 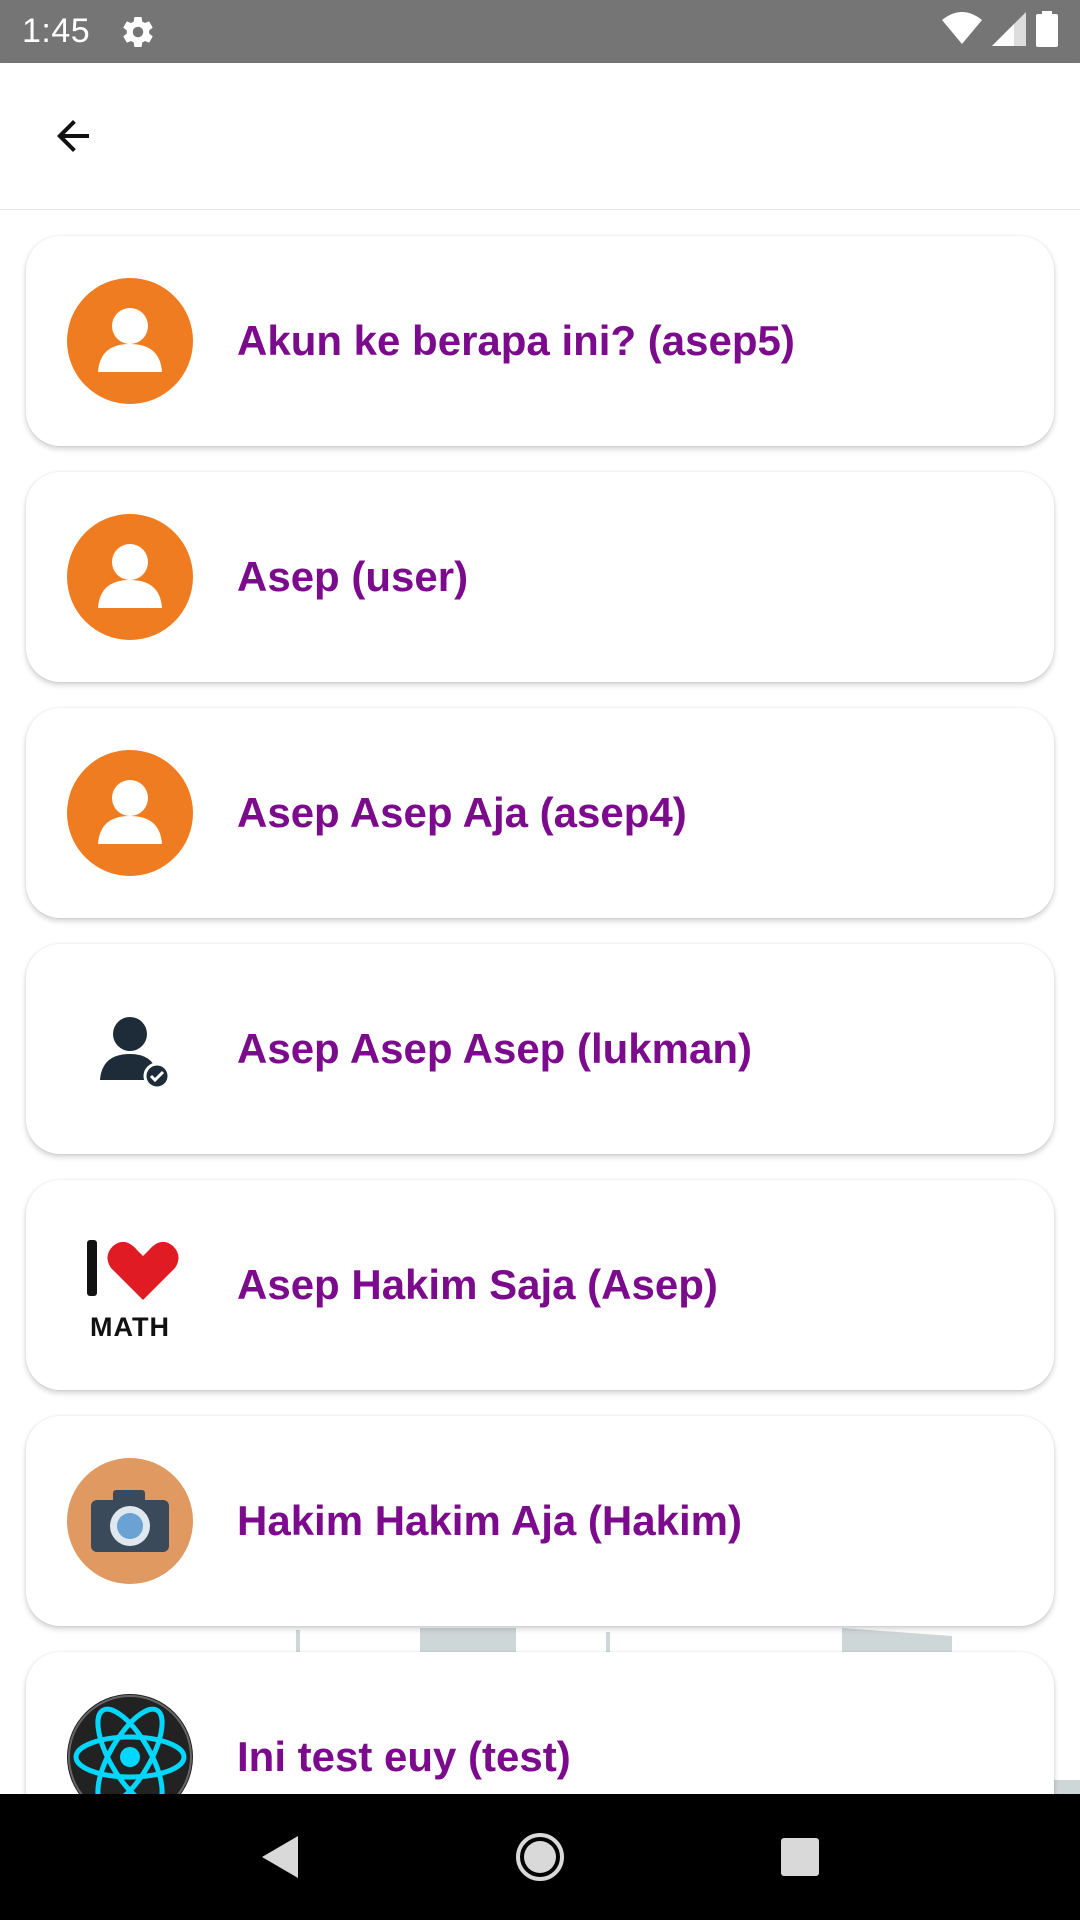 I want to click on account-card: MATH Asep Hakim Saja (Asep), so click(x=540, y=1285).